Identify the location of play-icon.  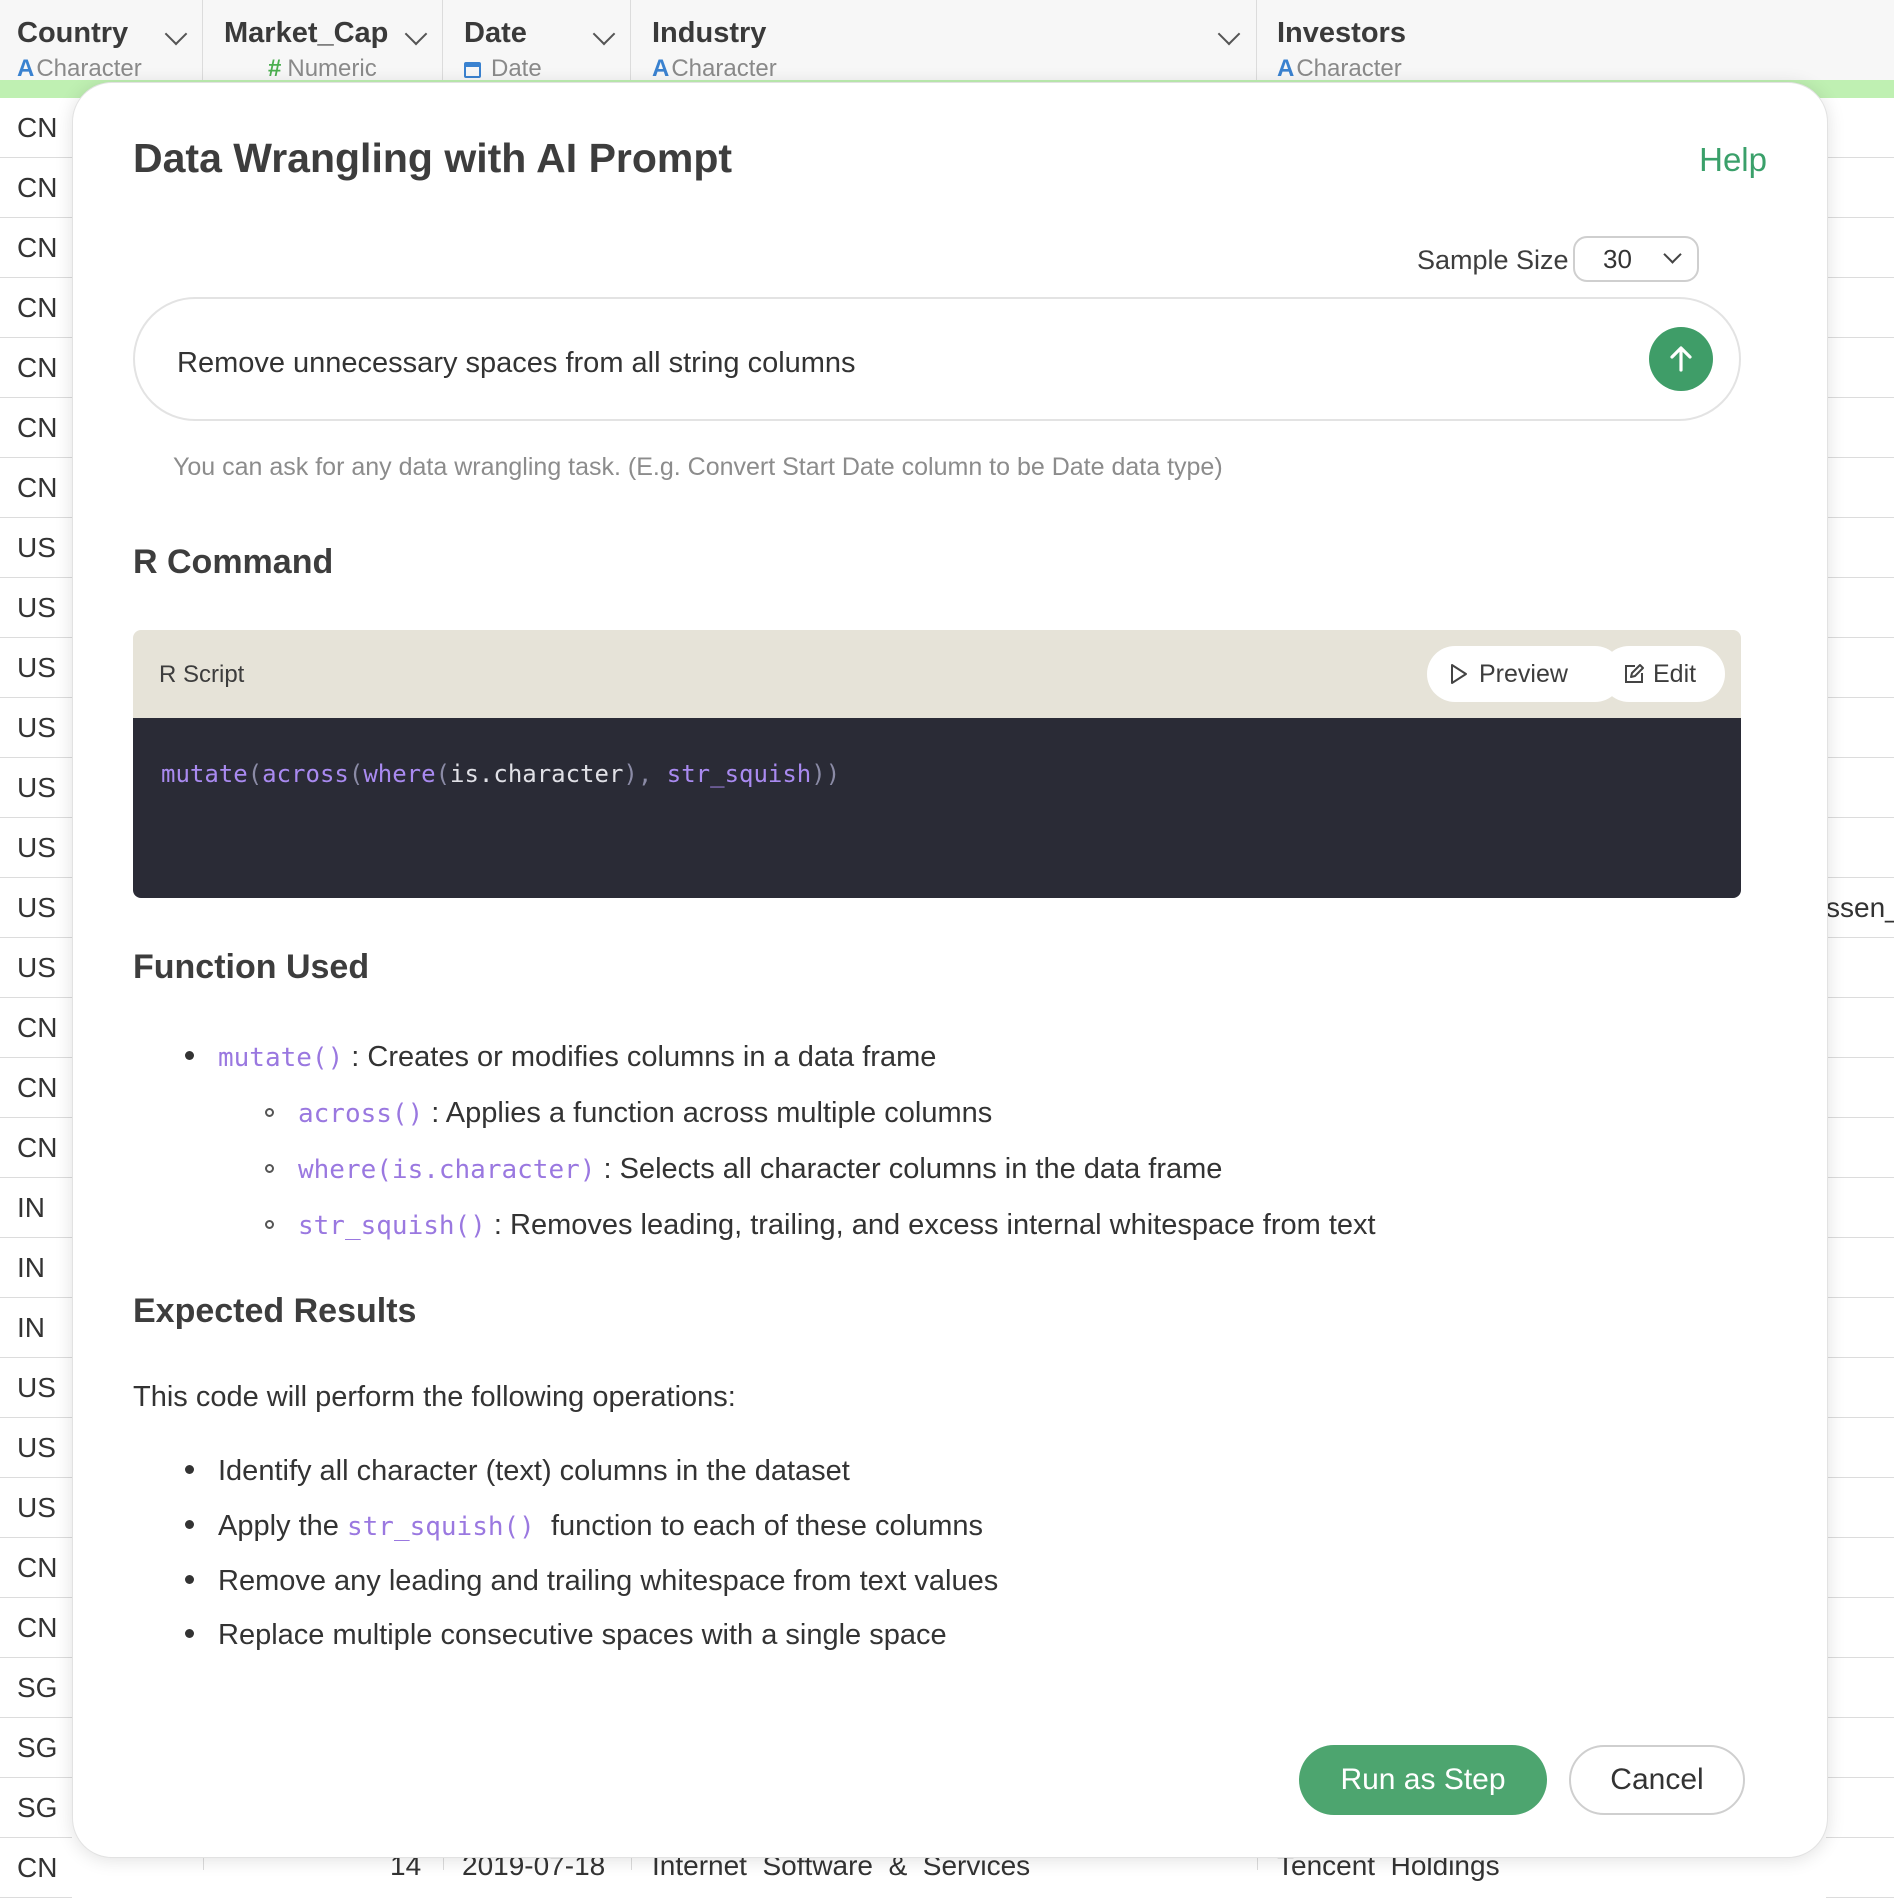
(1459, 674).